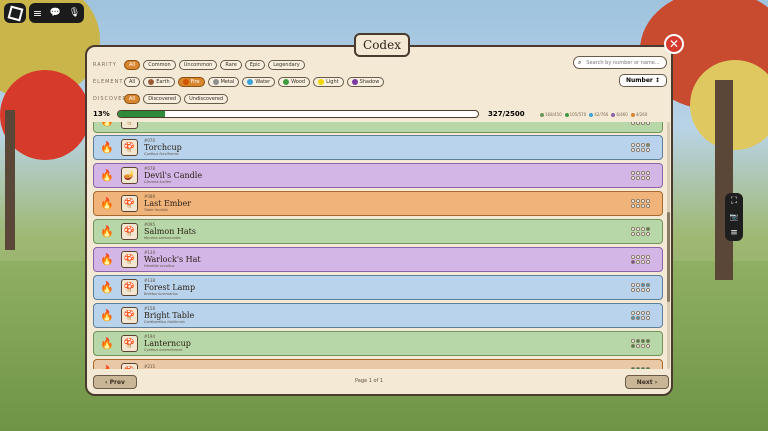 The width and height of the screenshot is (768, 431). What do you see at coordinates (378, 147) in the screenshot?
I see `codex-entry-row: 🔥 🍄 #070 Torchcup Cyathus focciformis` at bounding box center [378, 147].